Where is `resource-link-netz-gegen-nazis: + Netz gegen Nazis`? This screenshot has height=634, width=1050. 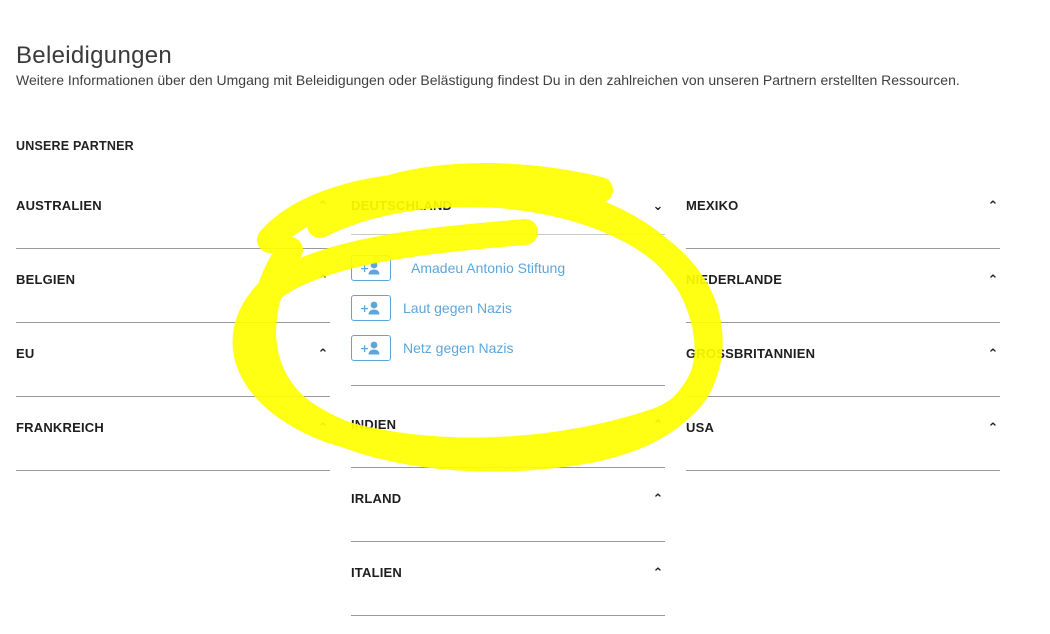 resource-link-netz-gegen-nazis: + Netz gegen Nazis is located at coordinates (508, 348).